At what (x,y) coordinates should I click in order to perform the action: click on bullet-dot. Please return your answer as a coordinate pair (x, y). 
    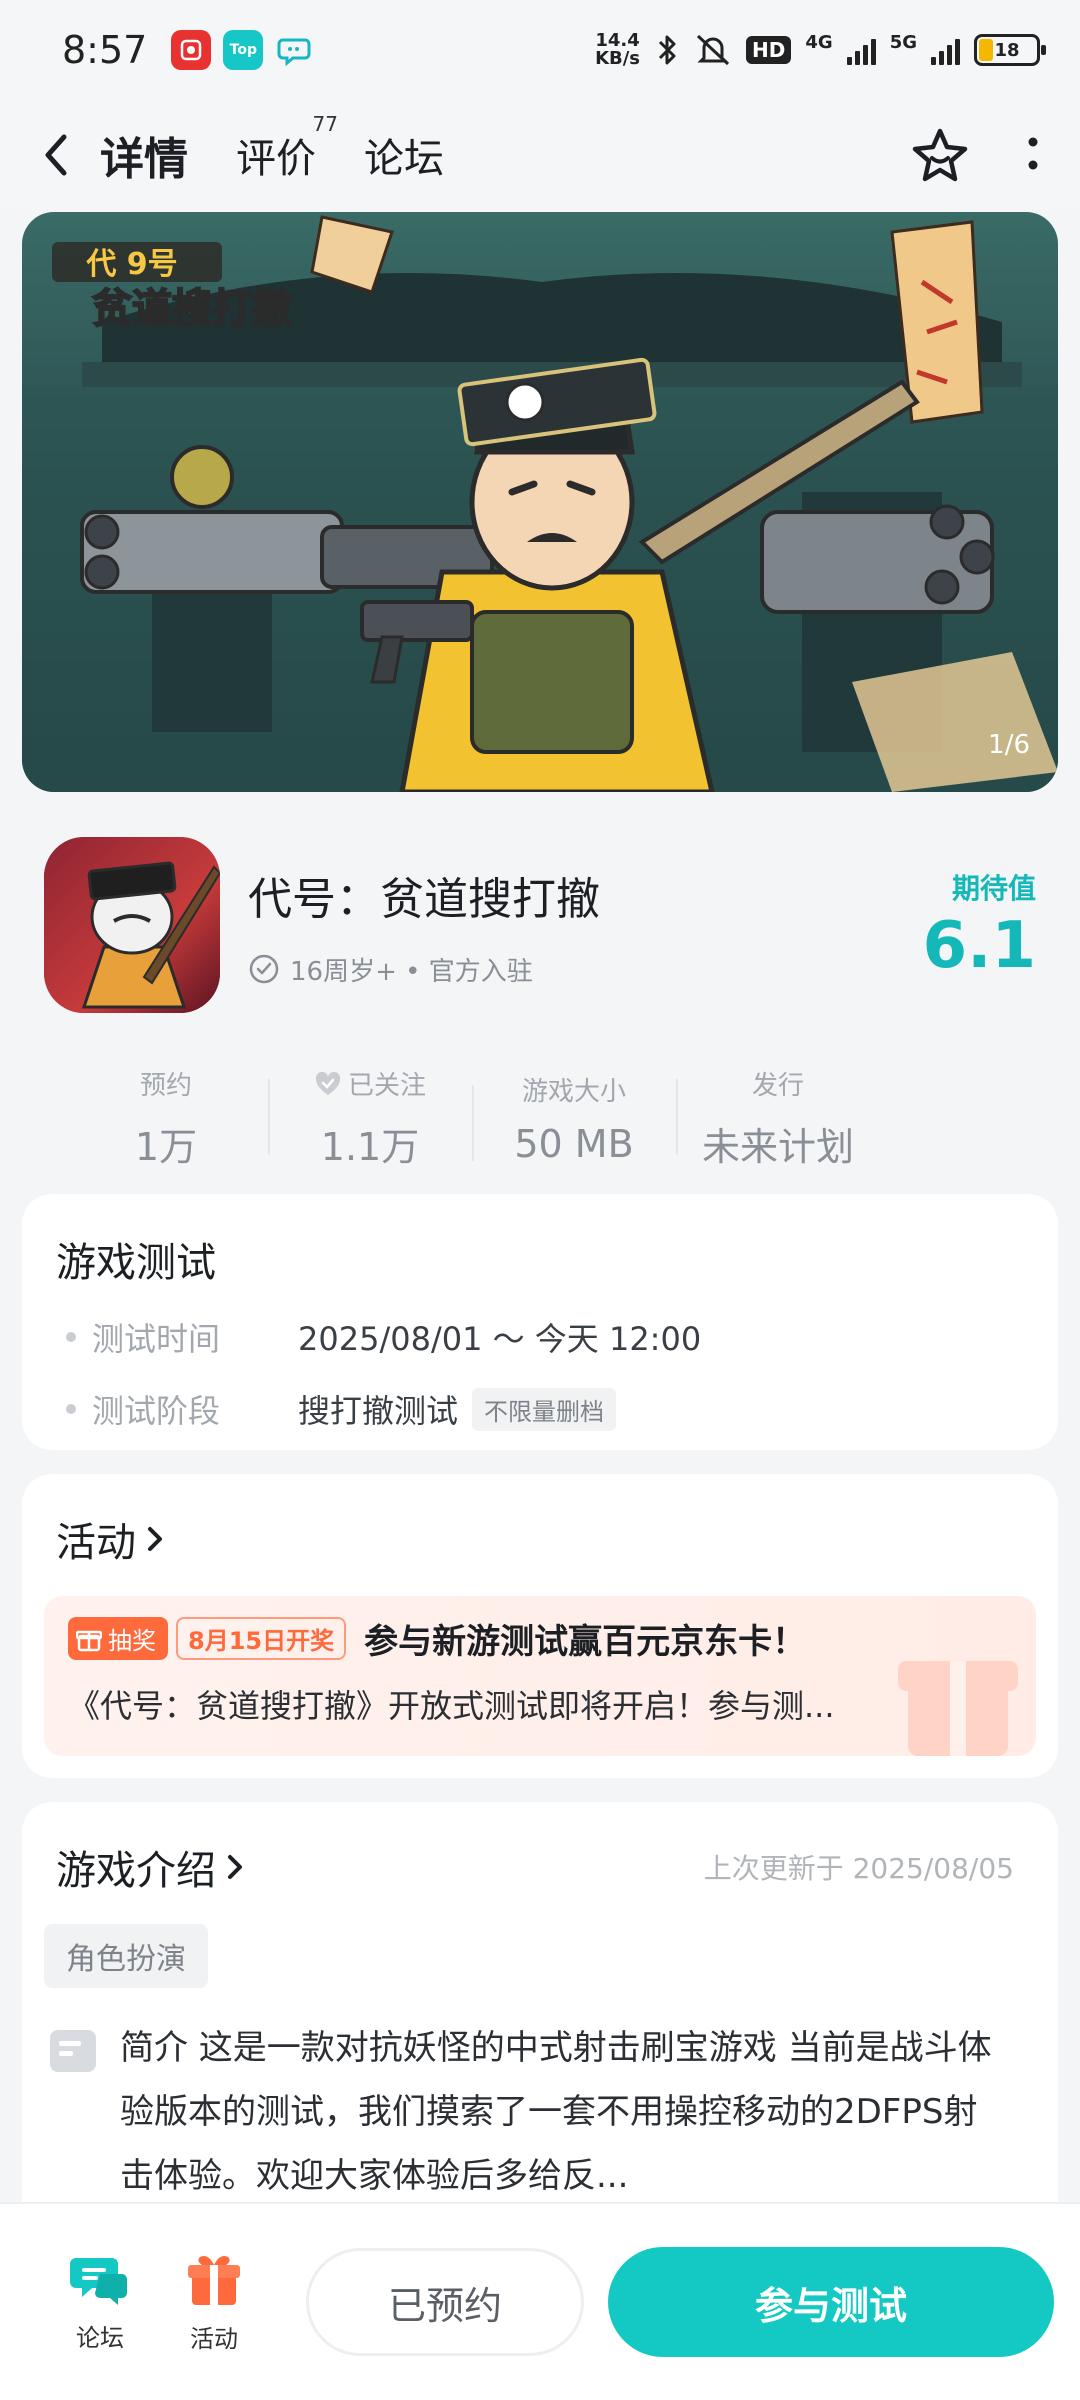
    Looking at the image, I should click on (71, 1337).